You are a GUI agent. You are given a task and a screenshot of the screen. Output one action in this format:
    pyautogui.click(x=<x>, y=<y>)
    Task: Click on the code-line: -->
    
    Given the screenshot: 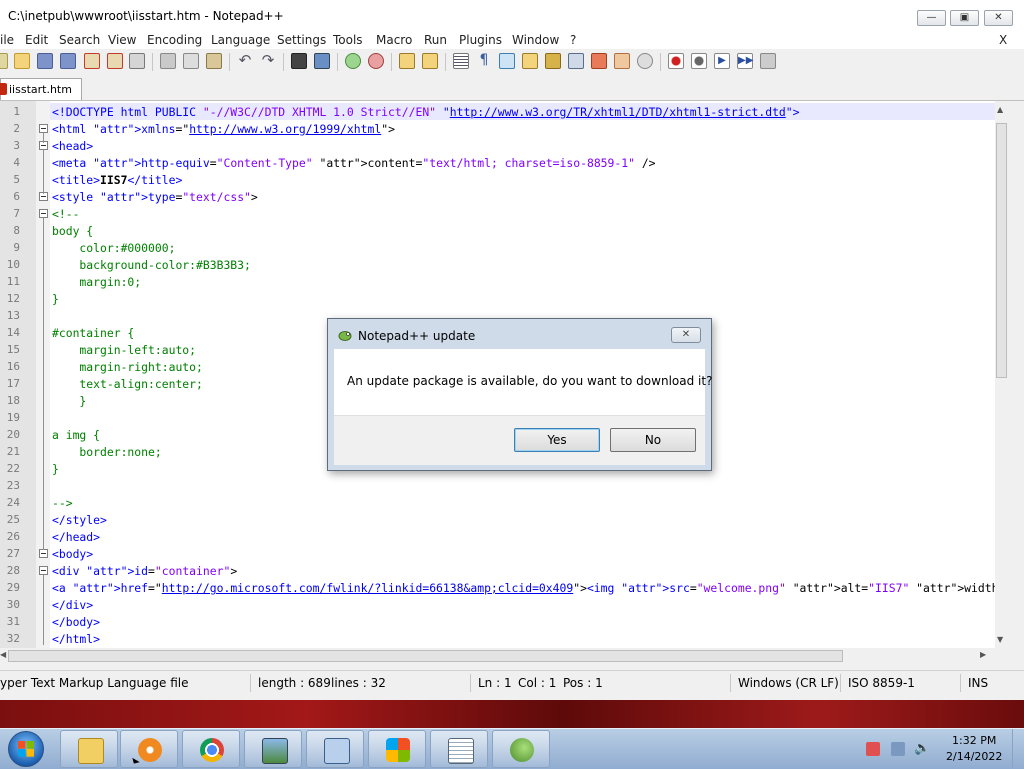 What is the action you would take?
    pyautogui.click(x=62, y=503)
    